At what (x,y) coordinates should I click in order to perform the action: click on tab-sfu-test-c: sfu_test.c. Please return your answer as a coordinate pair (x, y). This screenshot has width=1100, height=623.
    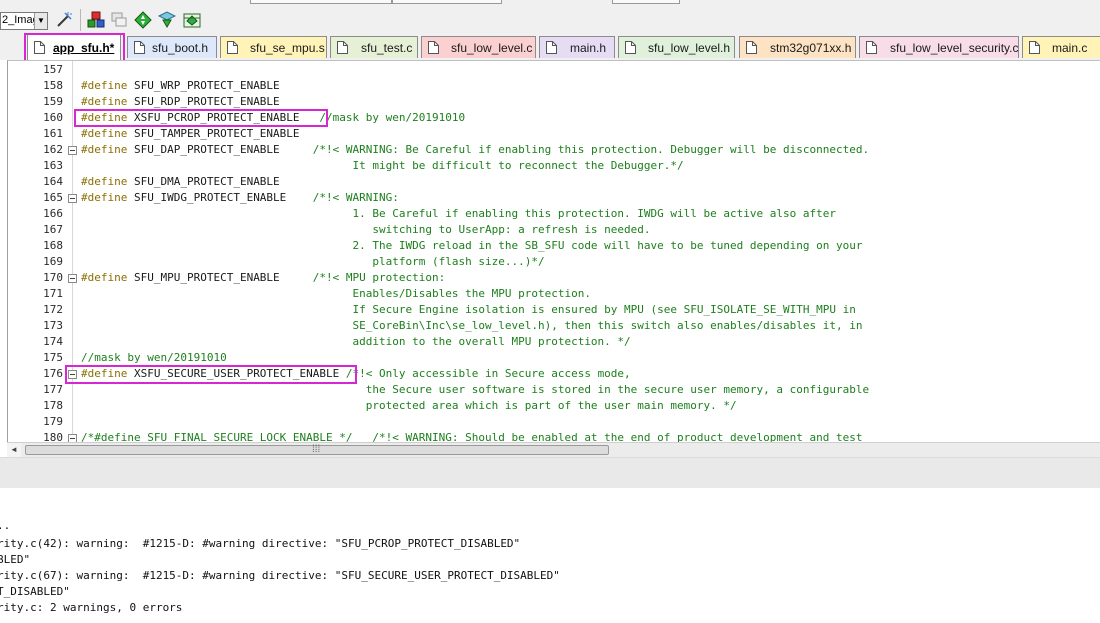
    Looking at the image, I should click on (374, 47).